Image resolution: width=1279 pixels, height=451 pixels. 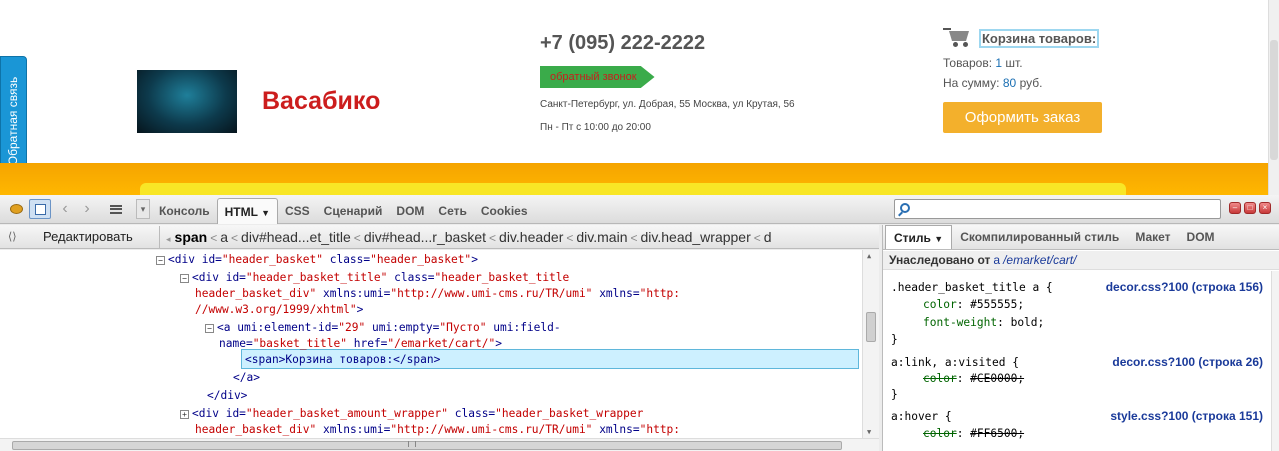 I want to click on style-scrollbar, so click(x=1275, y=361).